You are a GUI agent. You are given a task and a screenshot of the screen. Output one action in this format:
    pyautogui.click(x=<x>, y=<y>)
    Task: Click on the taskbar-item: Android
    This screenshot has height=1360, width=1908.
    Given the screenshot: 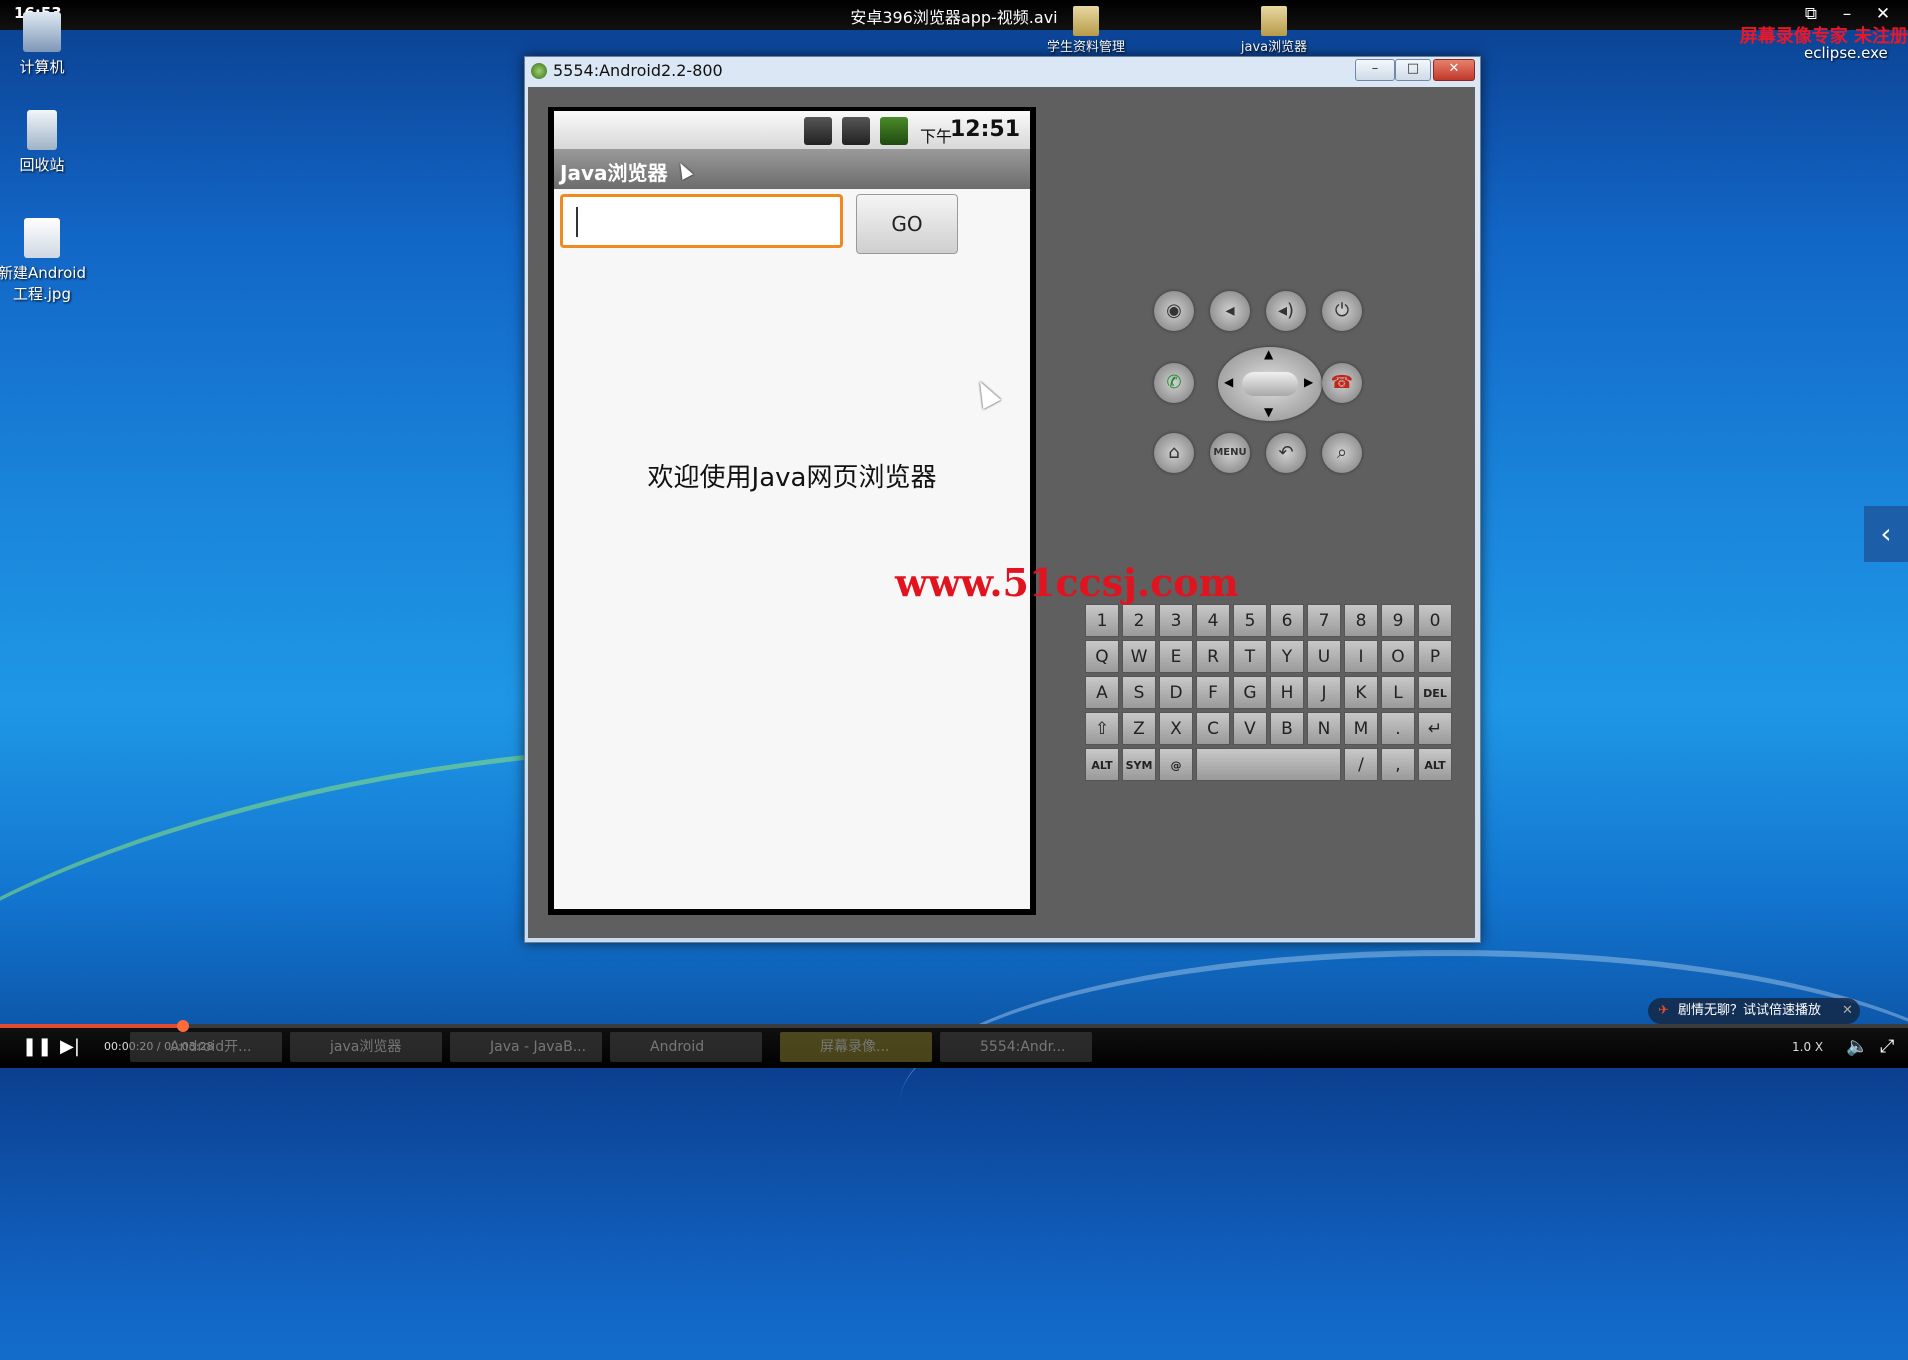 What is the action you would take?
    pyautogui.click(x=686, y=1047)
    